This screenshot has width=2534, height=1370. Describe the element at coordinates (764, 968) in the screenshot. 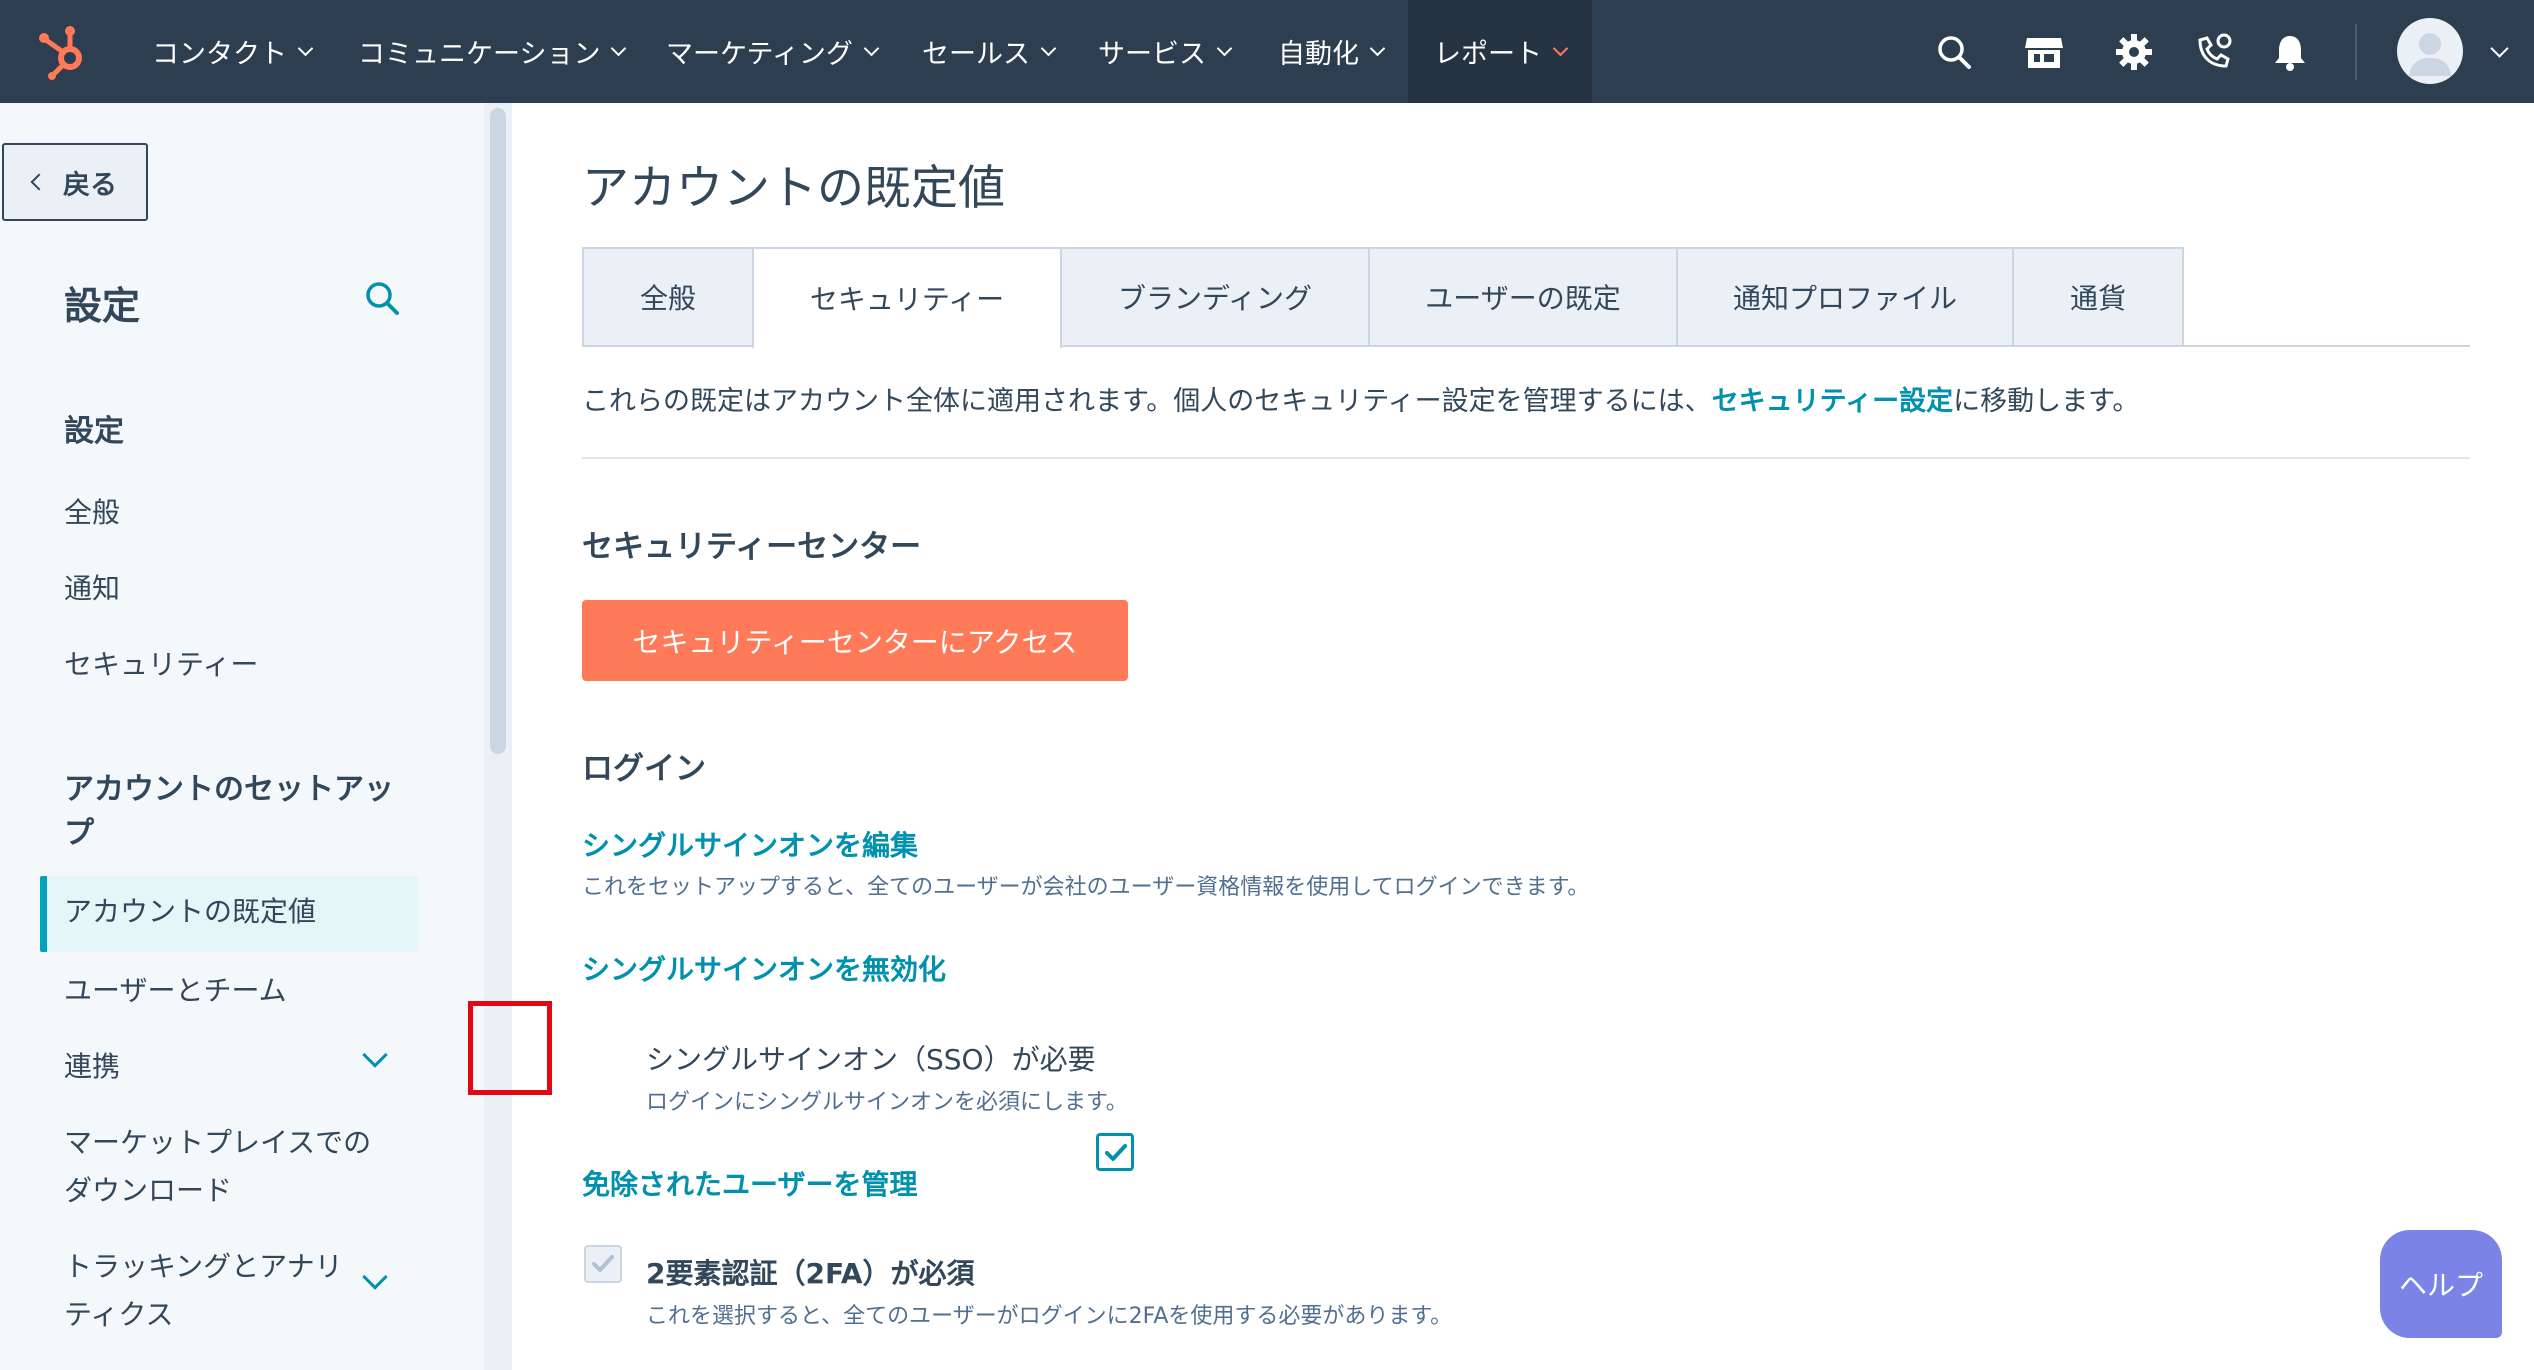

I see `disable-sso-link: シングルサインオンを無効化` at that location.